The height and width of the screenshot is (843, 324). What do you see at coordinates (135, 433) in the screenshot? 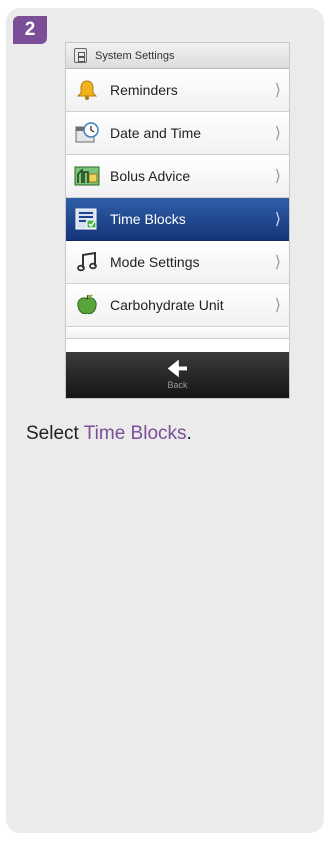
I see `instruction-highlight: Time Blocks` at bounding box center [135, 433].